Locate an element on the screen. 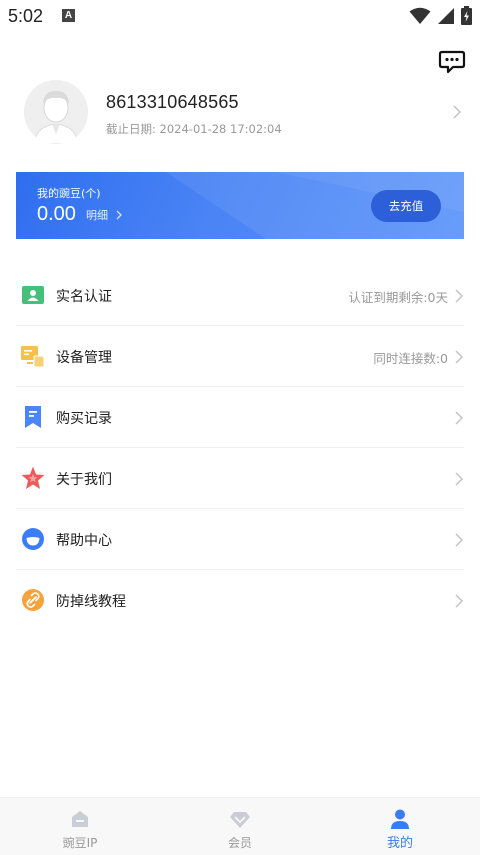 Image resolution: width=480 pixels, height=855 pixels. avatar is located at coordinates (56, 112).